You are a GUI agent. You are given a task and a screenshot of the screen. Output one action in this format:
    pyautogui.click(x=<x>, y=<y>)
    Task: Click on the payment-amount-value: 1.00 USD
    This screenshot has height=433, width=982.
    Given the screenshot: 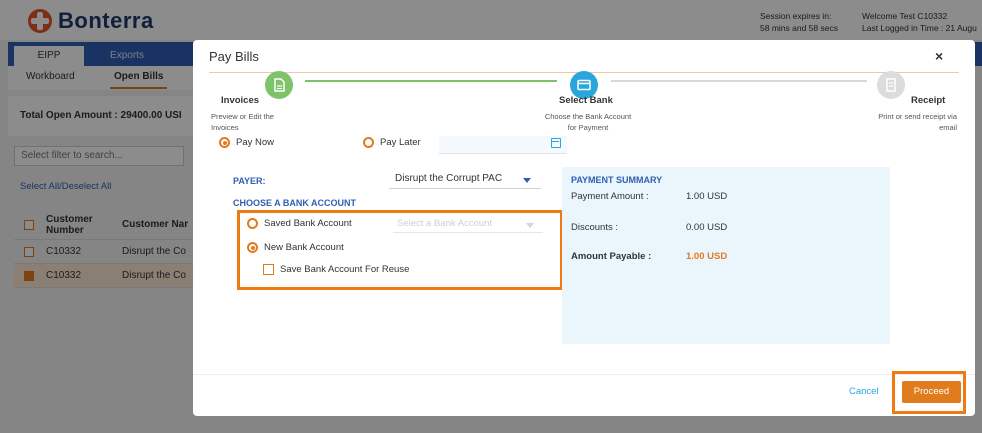 What is the action you would take?
    pyautogui.click(x=707, y=196)
    